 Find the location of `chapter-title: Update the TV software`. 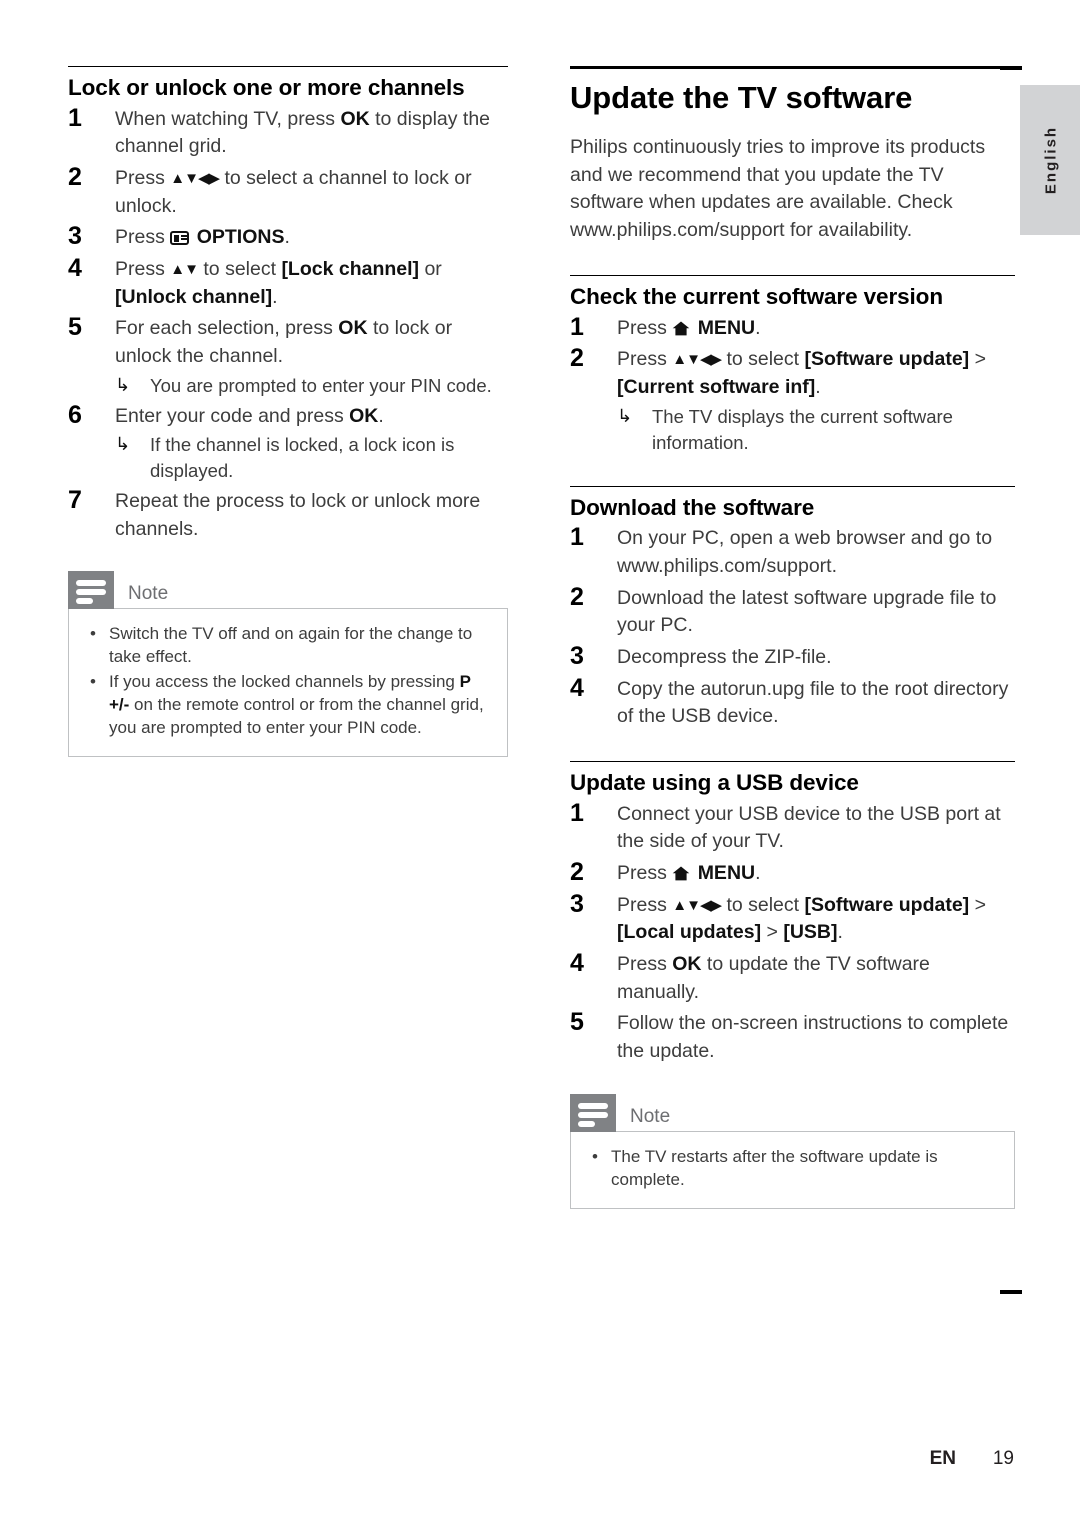

chapter-title: Update the TV software is located at coordinates (741, 97).